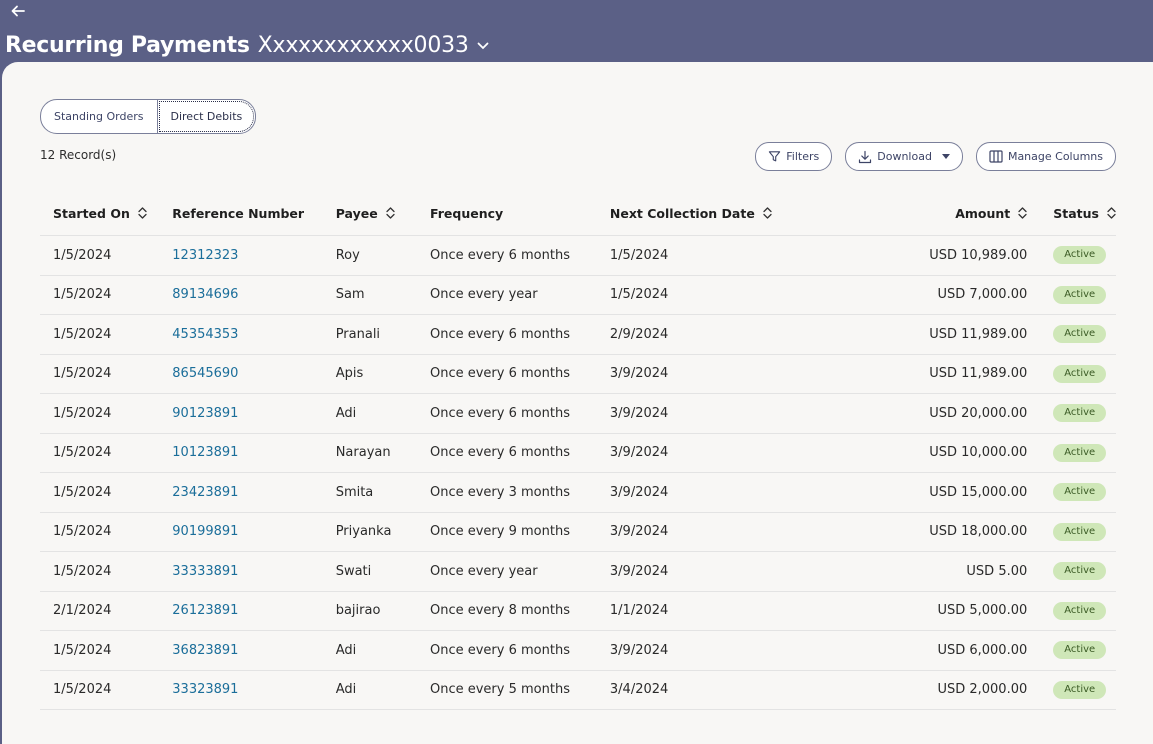  What do you see at coordinates (21, 14) in the screenshot?
I see `back-arrow-icon` at bounding box center [21, 14].